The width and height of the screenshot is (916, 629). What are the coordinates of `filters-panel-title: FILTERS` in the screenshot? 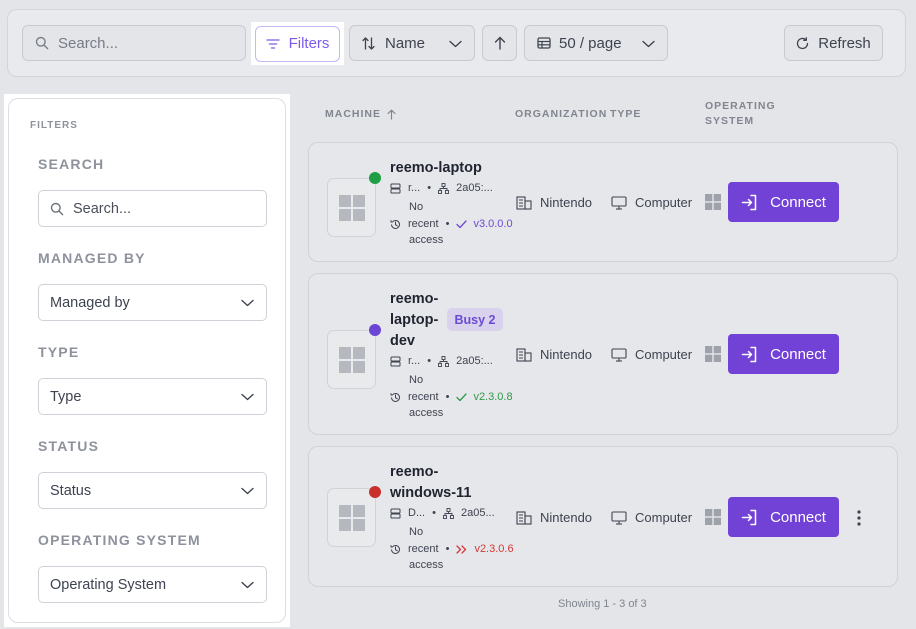 It's located at (54, 125).